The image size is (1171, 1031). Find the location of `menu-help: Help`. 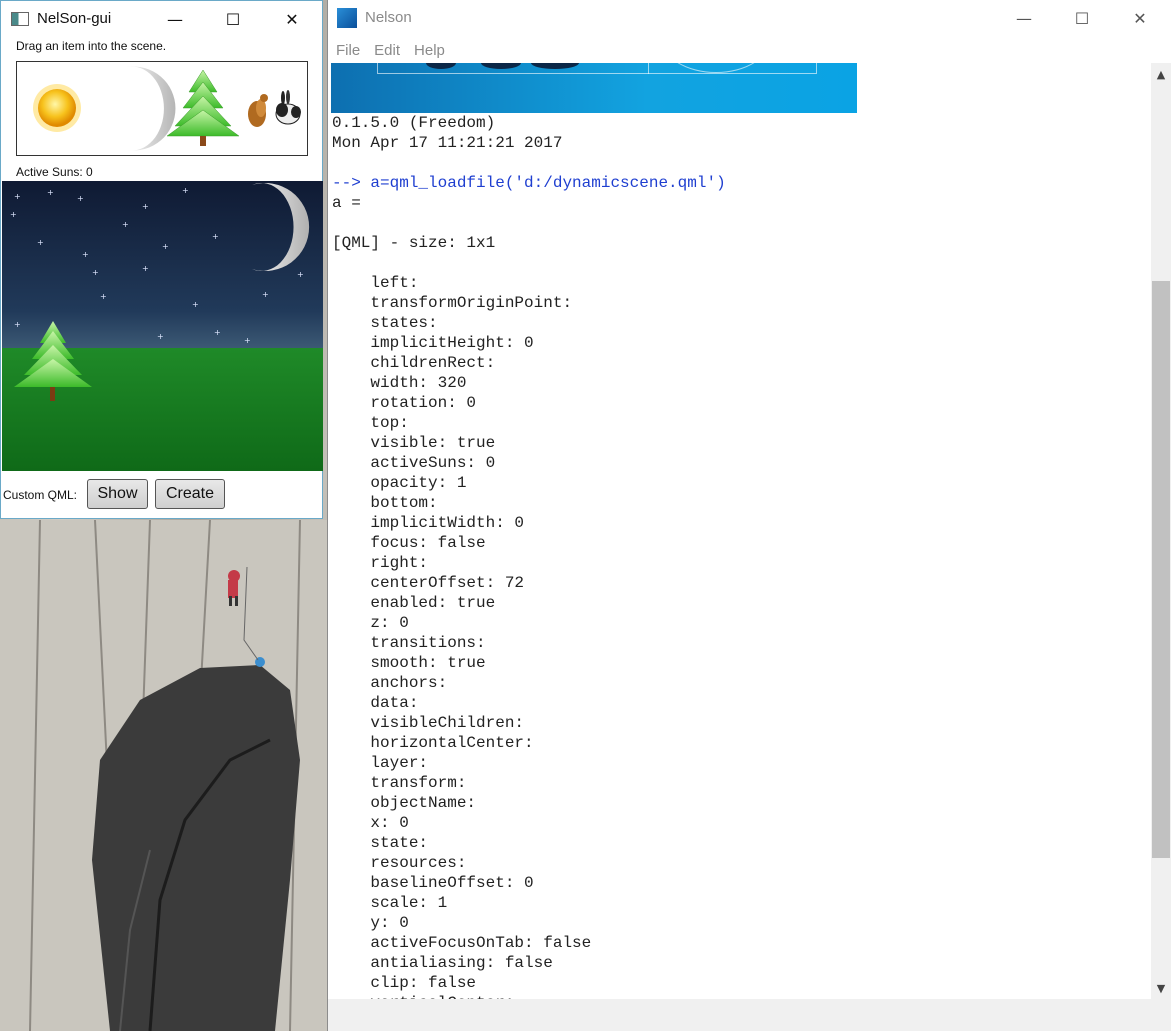

menu-help: Help is located at coordinates (429, 50).